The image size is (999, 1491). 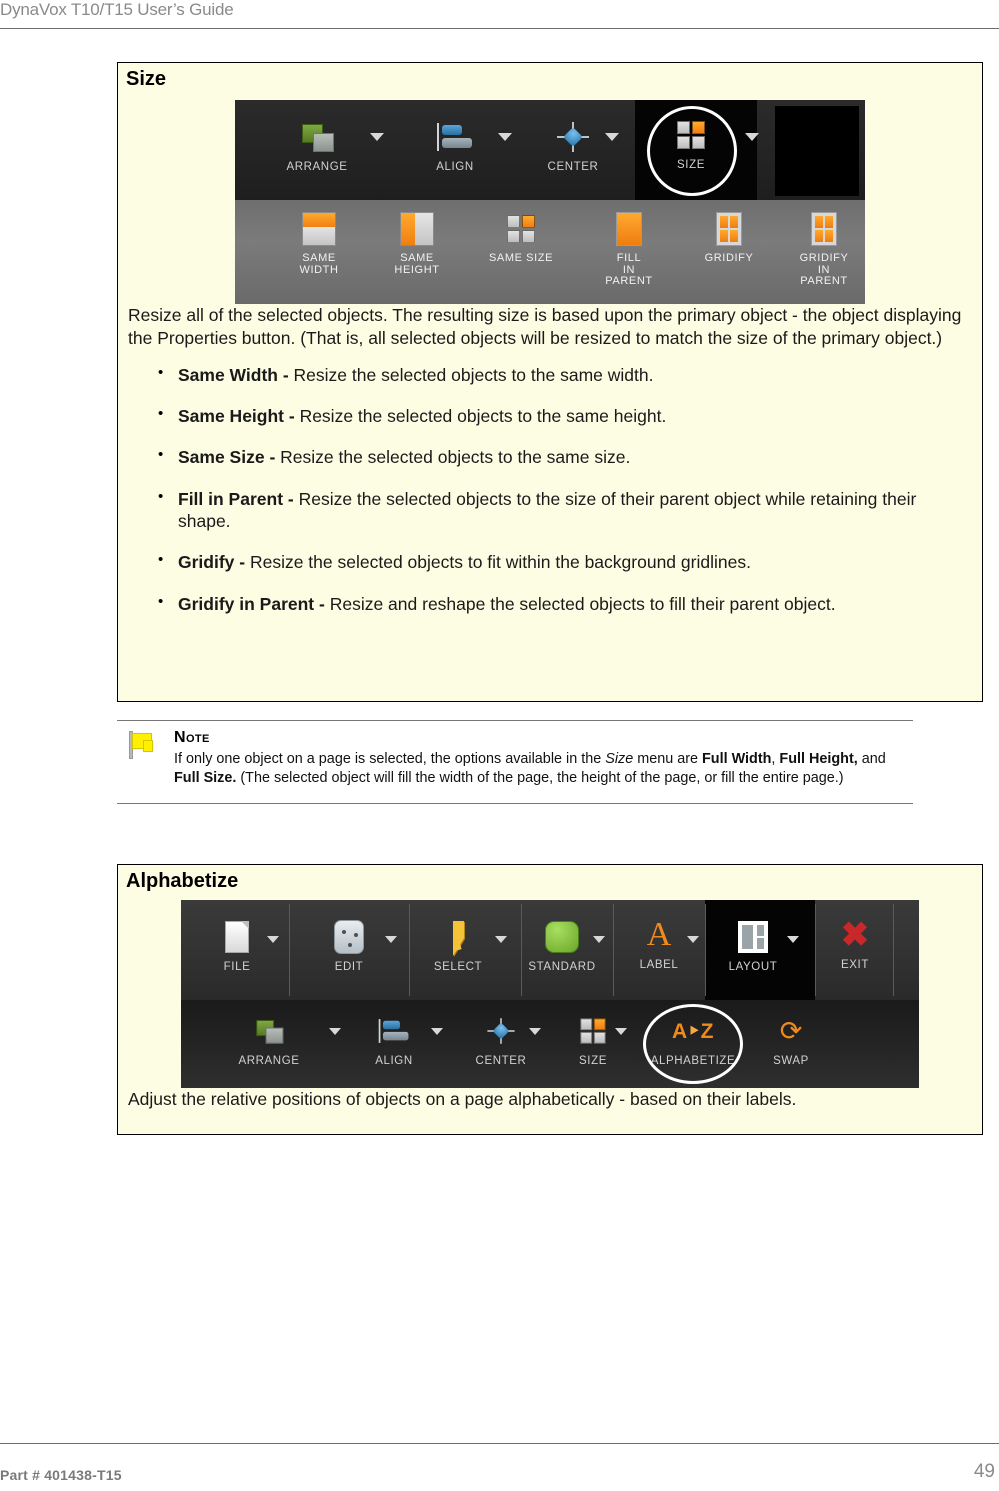 I want to click on toolbar-label: SELECT, so click(x=458, y=967).